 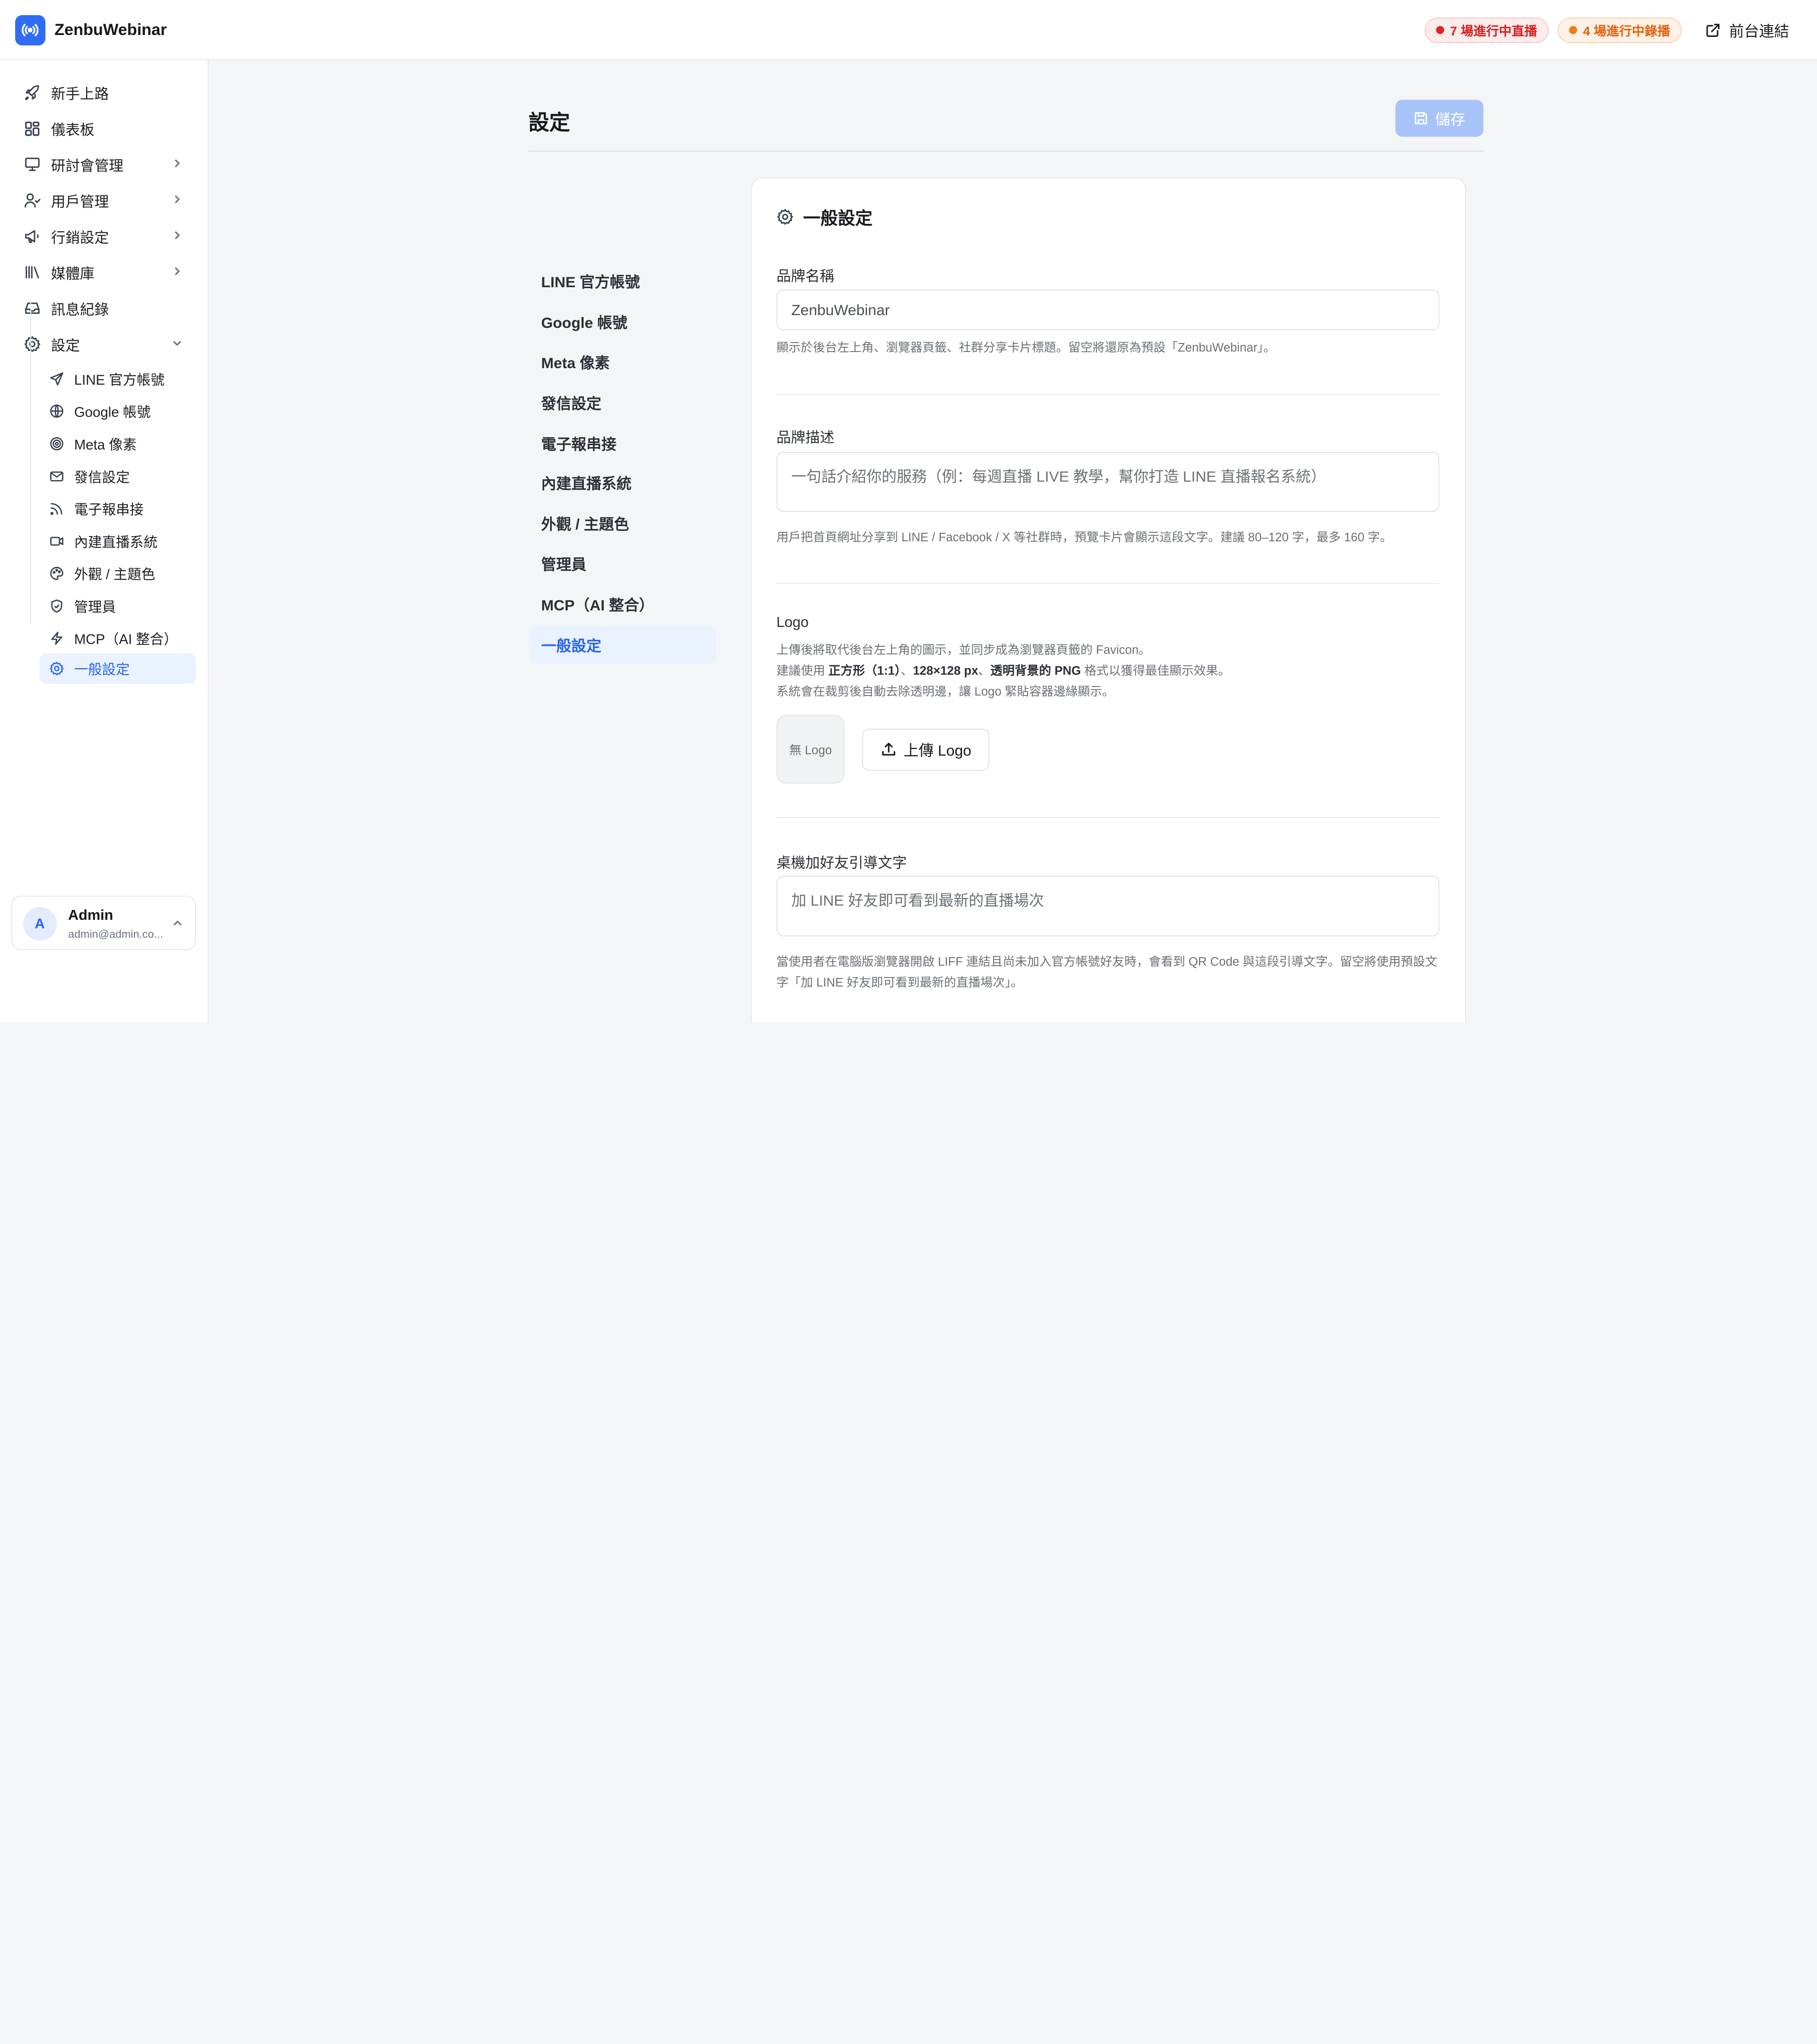 I want to click on sidebar-item-marketing: 行銷設定, so click(x=104, y=236).